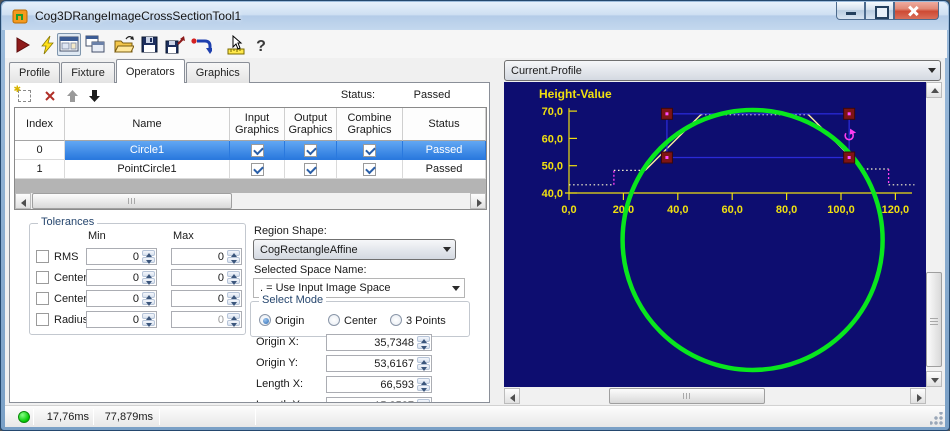 The width and height of the screenshot is (950, 431). I want to click on centery-checkbox, so click(42, 298).